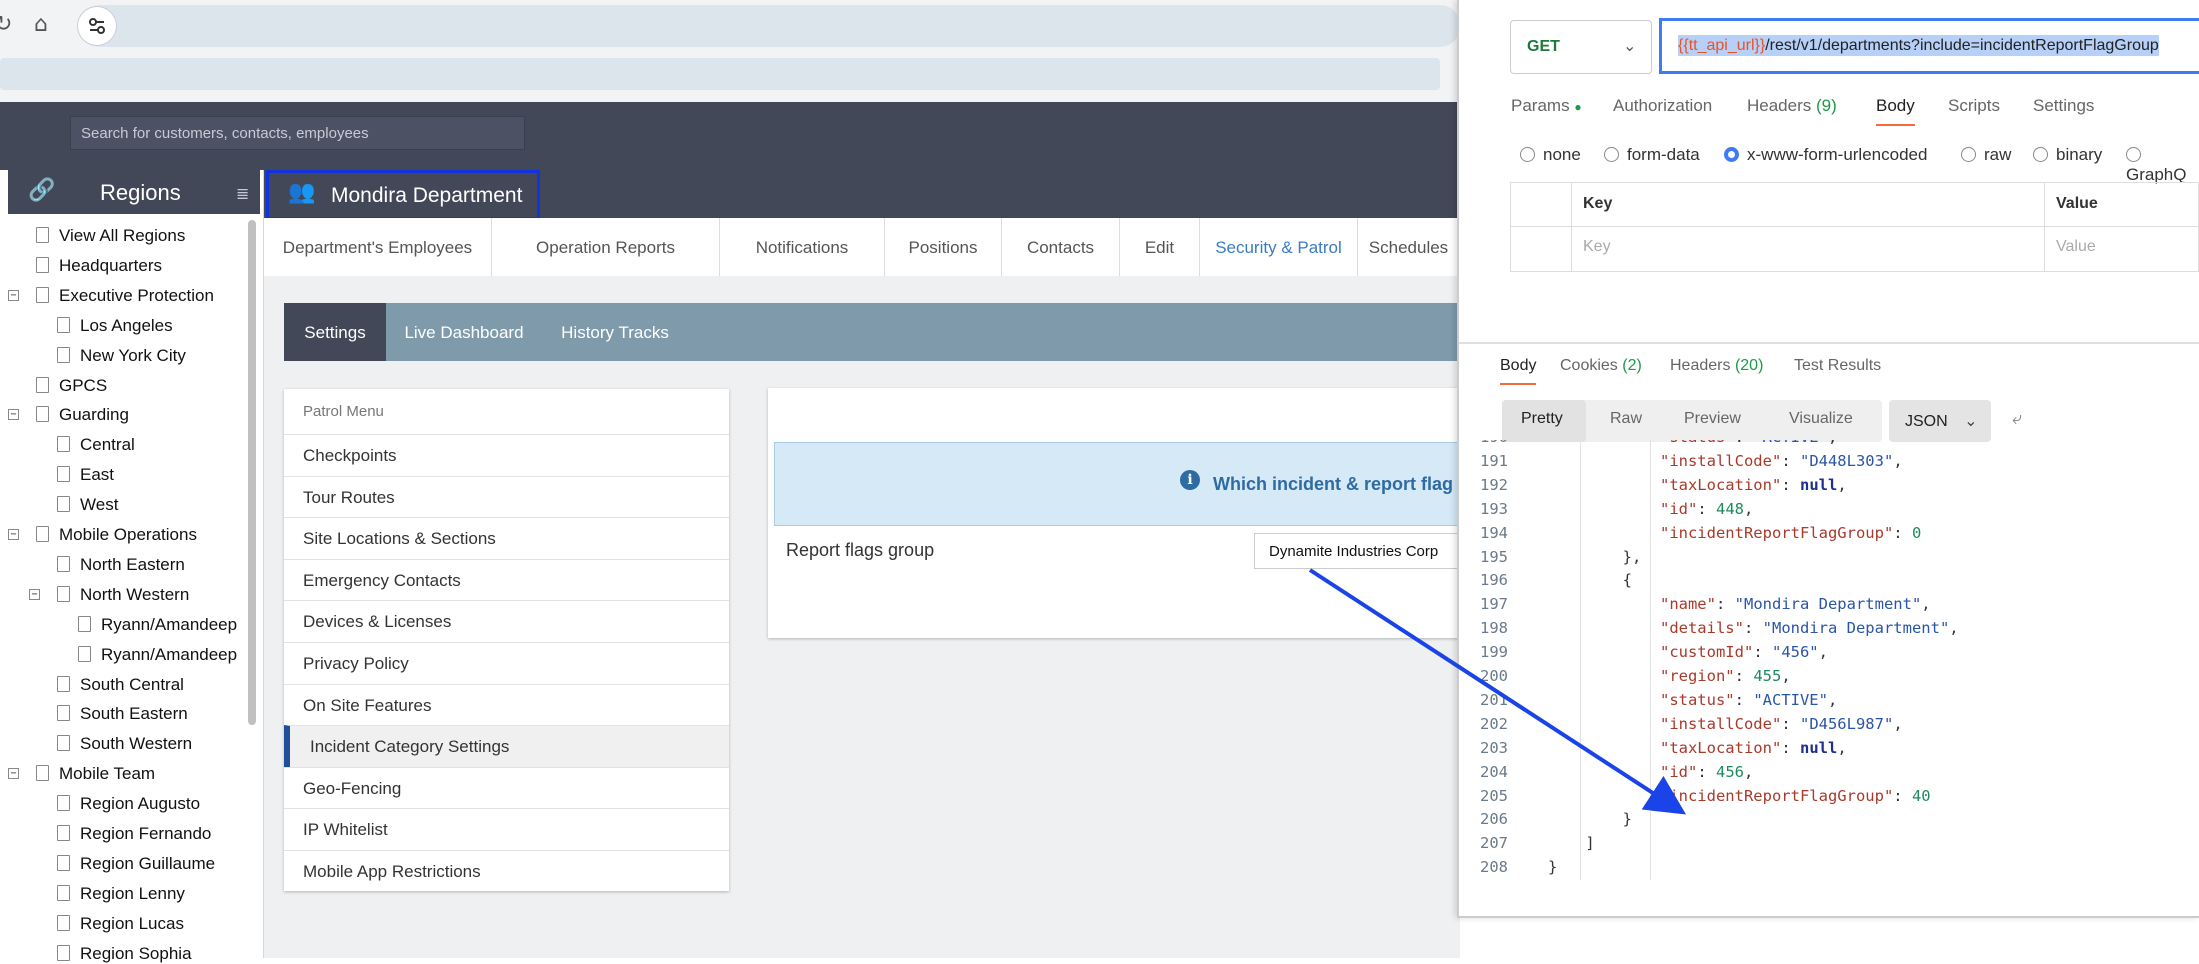 Image resolution: width=2199 pixels, height=964 pixels. Describe the element at coordinates (506, 829) in the screenshot. I see `patrol-menu-item: IP Whitelist` at that location.